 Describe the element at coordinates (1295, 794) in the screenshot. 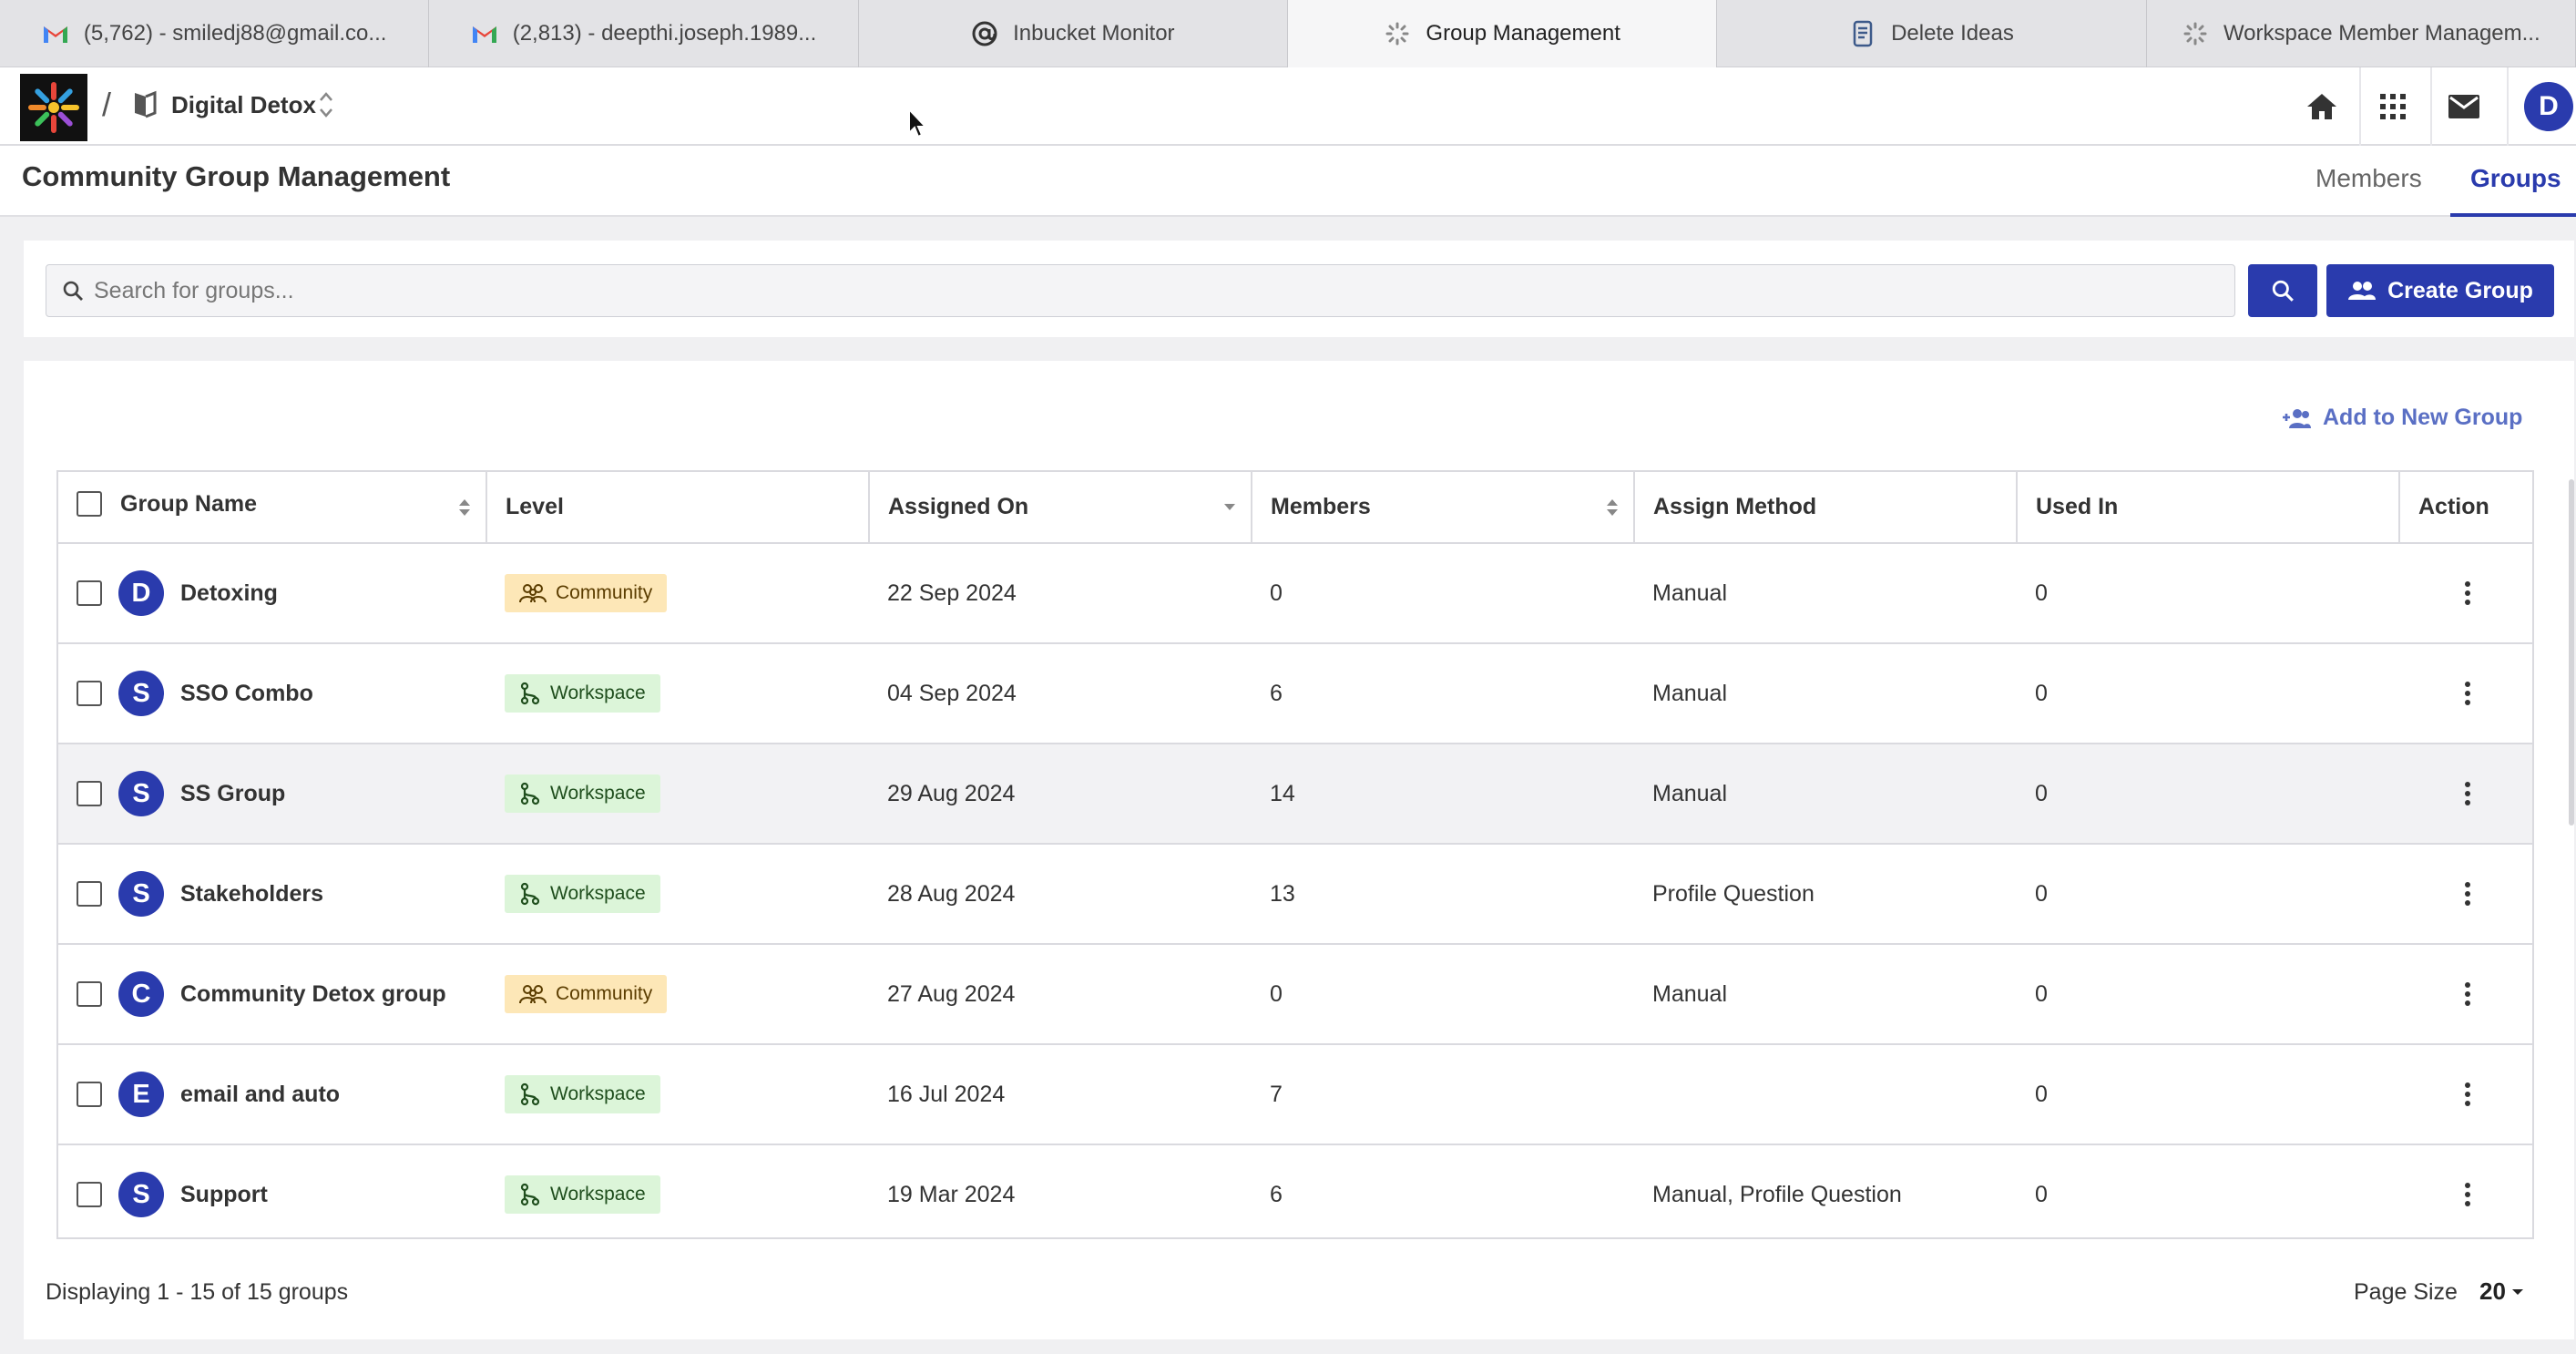

I see `table-row: S SS Group Workspace 29 Aug 2024 14 Manual 0` at that location.